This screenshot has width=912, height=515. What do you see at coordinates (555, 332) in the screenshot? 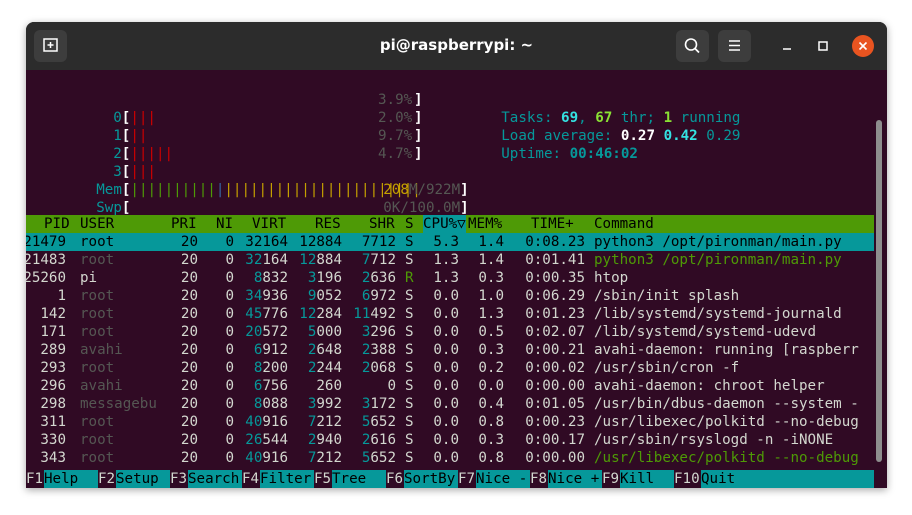
I see `time-cell: 0:02.07` at bounding box center [555, 332].